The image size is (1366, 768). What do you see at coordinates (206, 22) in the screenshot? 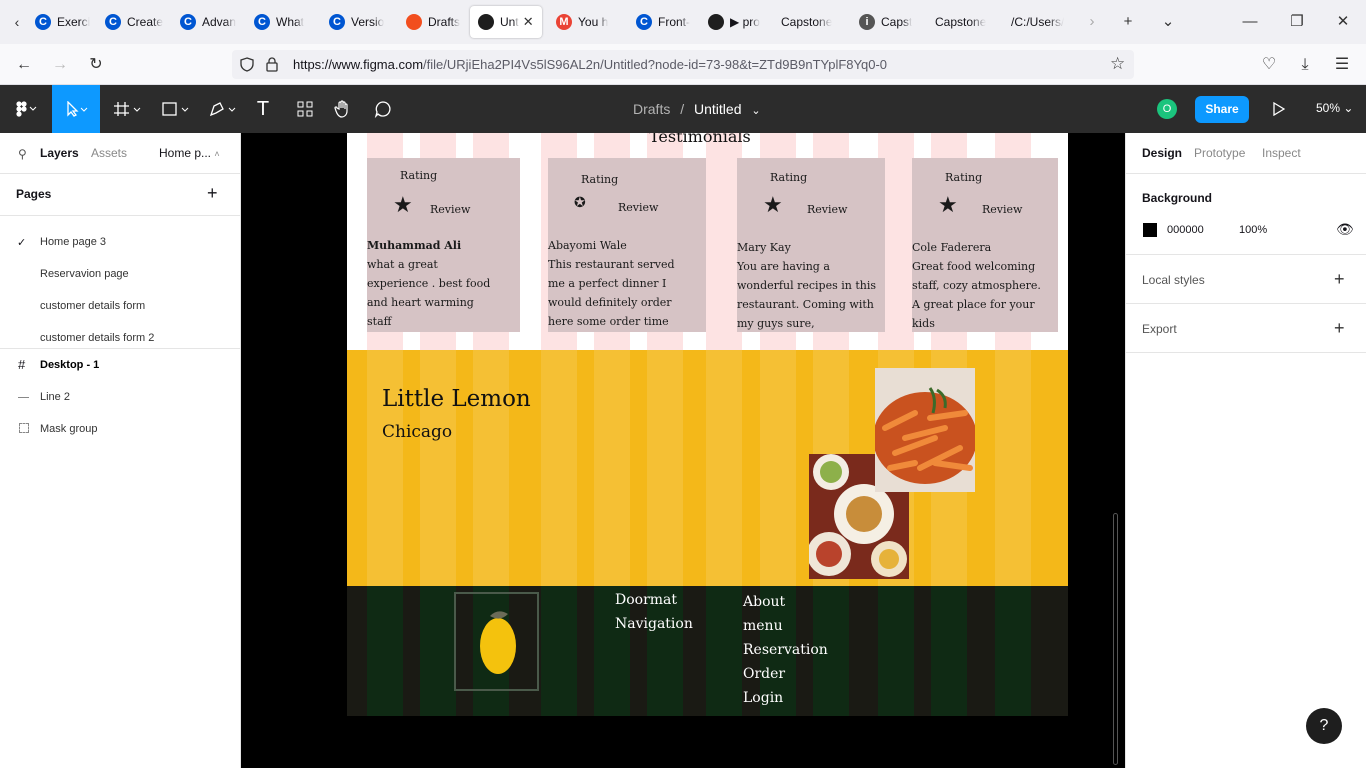
I see `browser-tab: C Advan` at bounding box center [206, 22].